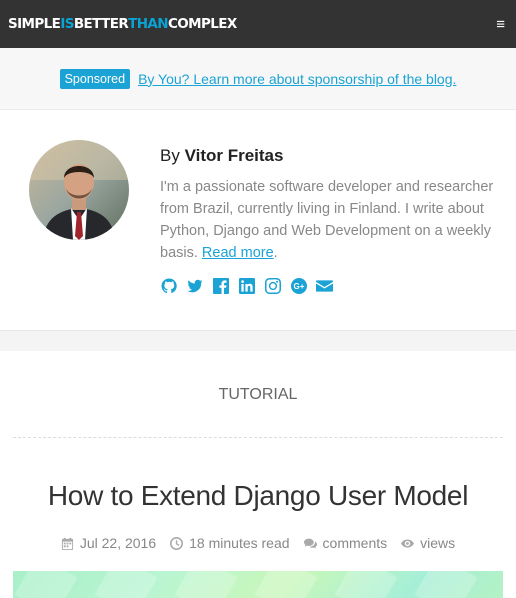 The width and height of the screenshot is (516, 598). I want to click on post-category: TUTORIAL, so click(258, 394).